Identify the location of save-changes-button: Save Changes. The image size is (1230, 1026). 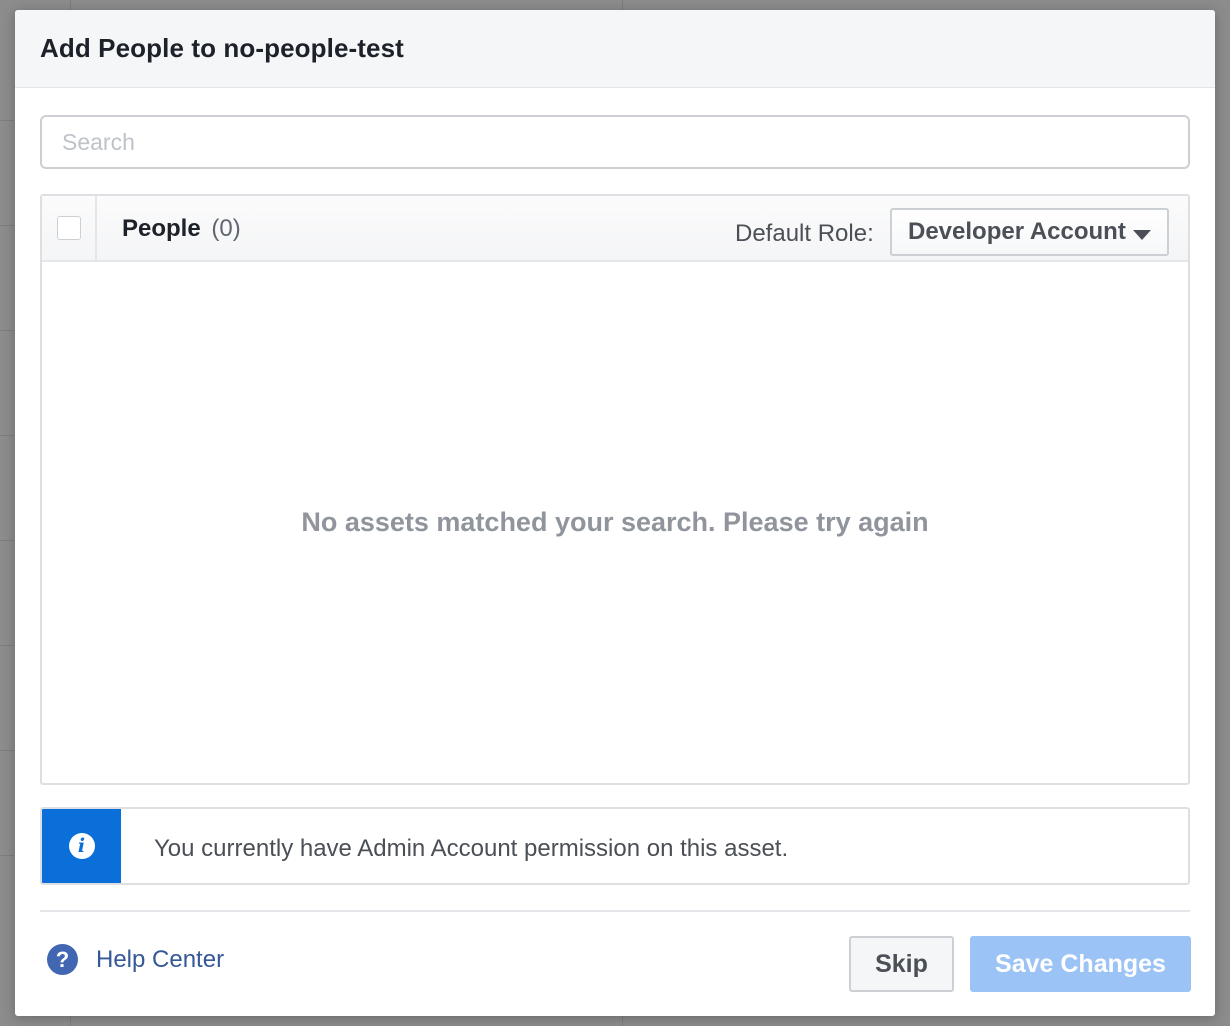
(1080, 964).